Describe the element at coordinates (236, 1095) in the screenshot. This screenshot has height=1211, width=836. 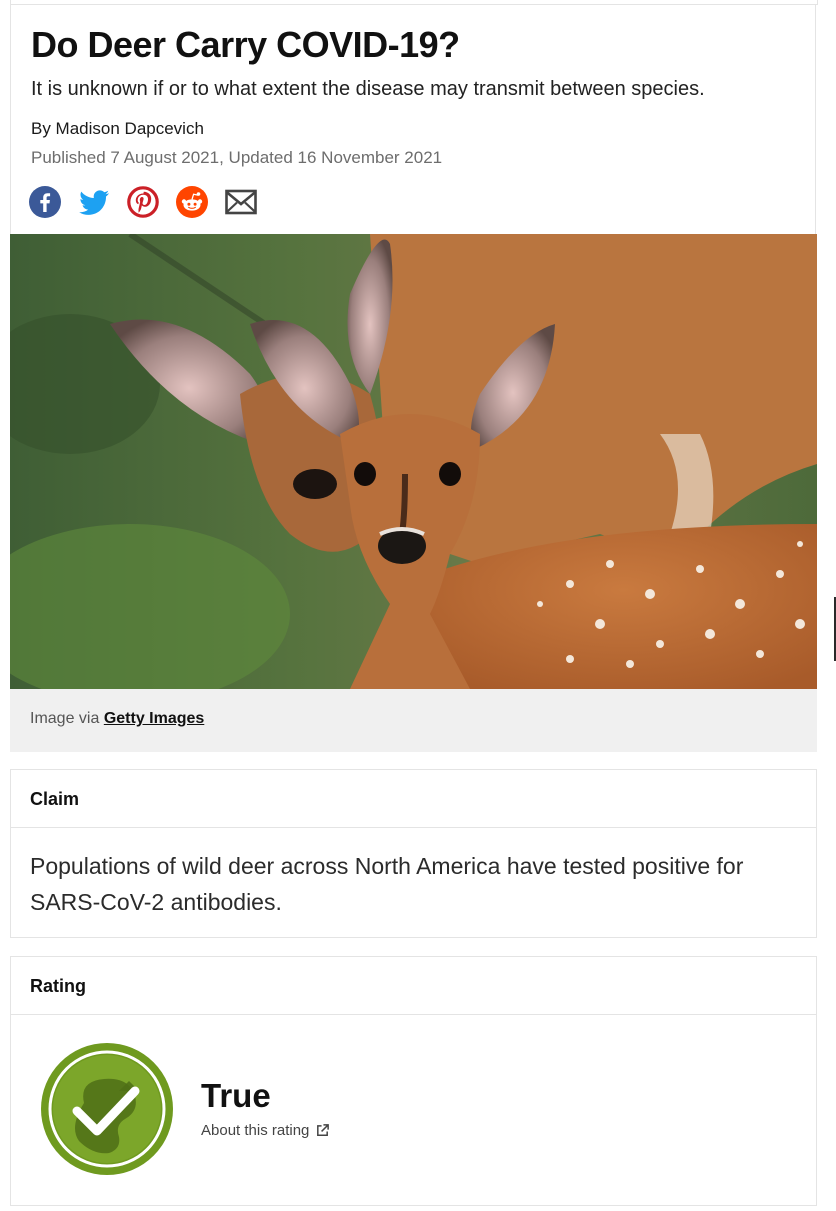
I see `rating-verdict: True` at that location.